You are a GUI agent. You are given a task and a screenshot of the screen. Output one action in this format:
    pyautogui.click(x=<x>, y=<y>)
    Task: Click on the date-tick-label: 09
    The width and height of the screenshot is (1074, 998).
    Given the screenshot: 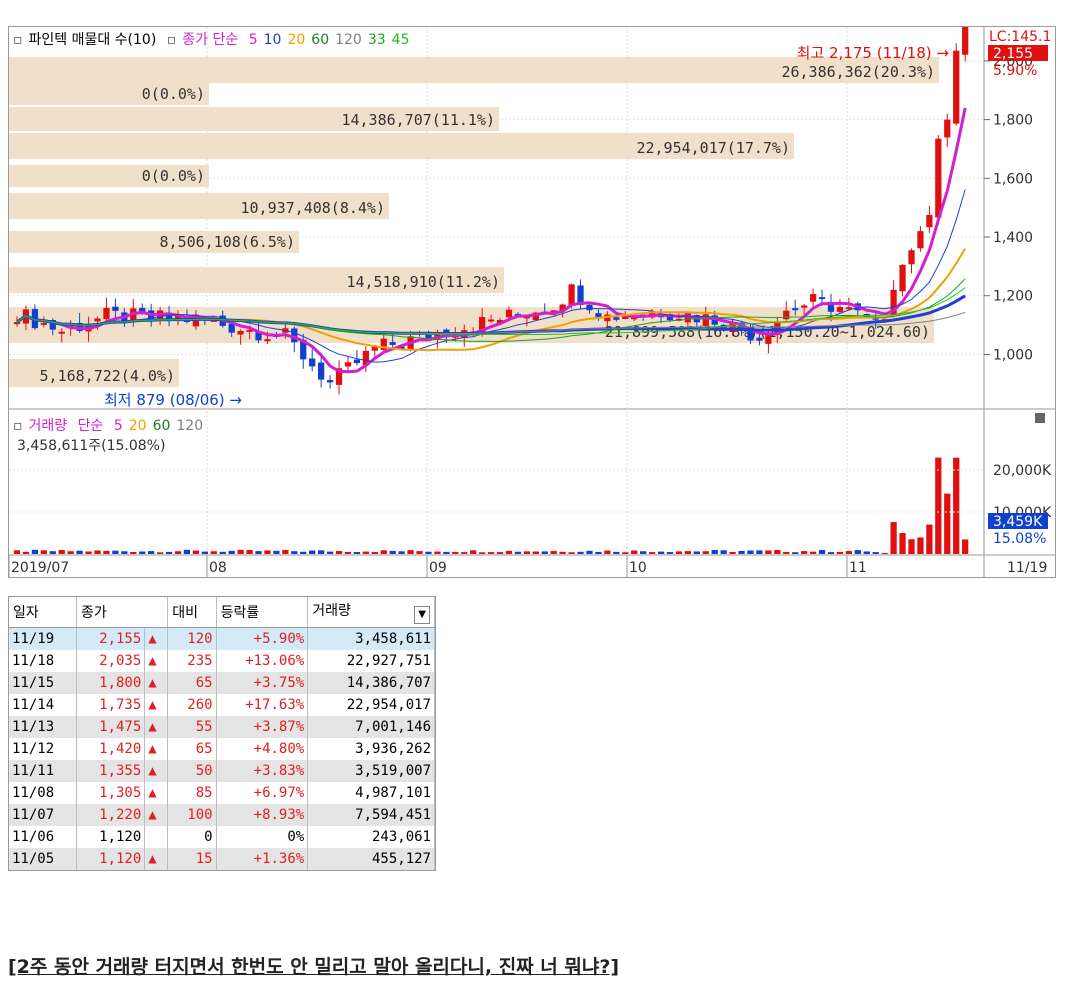 What is the action you would take?
    pyautogui.click(x=438, y=568)
    